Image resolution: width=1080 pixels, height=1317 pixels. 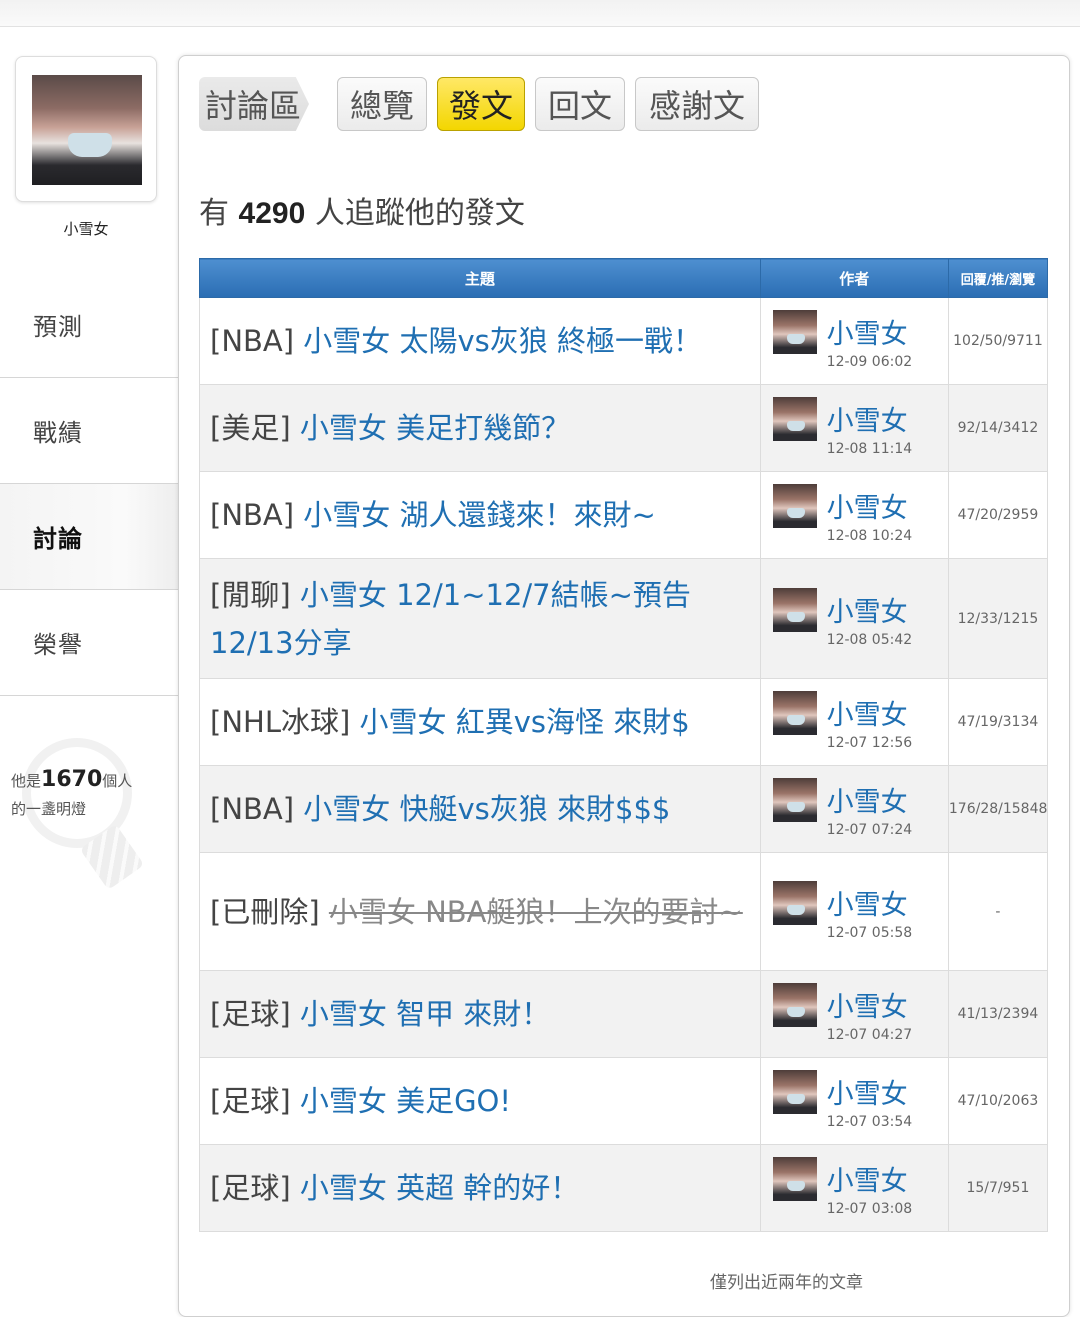 I want to click on post-time: 12-08 05:42, so click(x=869, y=639).